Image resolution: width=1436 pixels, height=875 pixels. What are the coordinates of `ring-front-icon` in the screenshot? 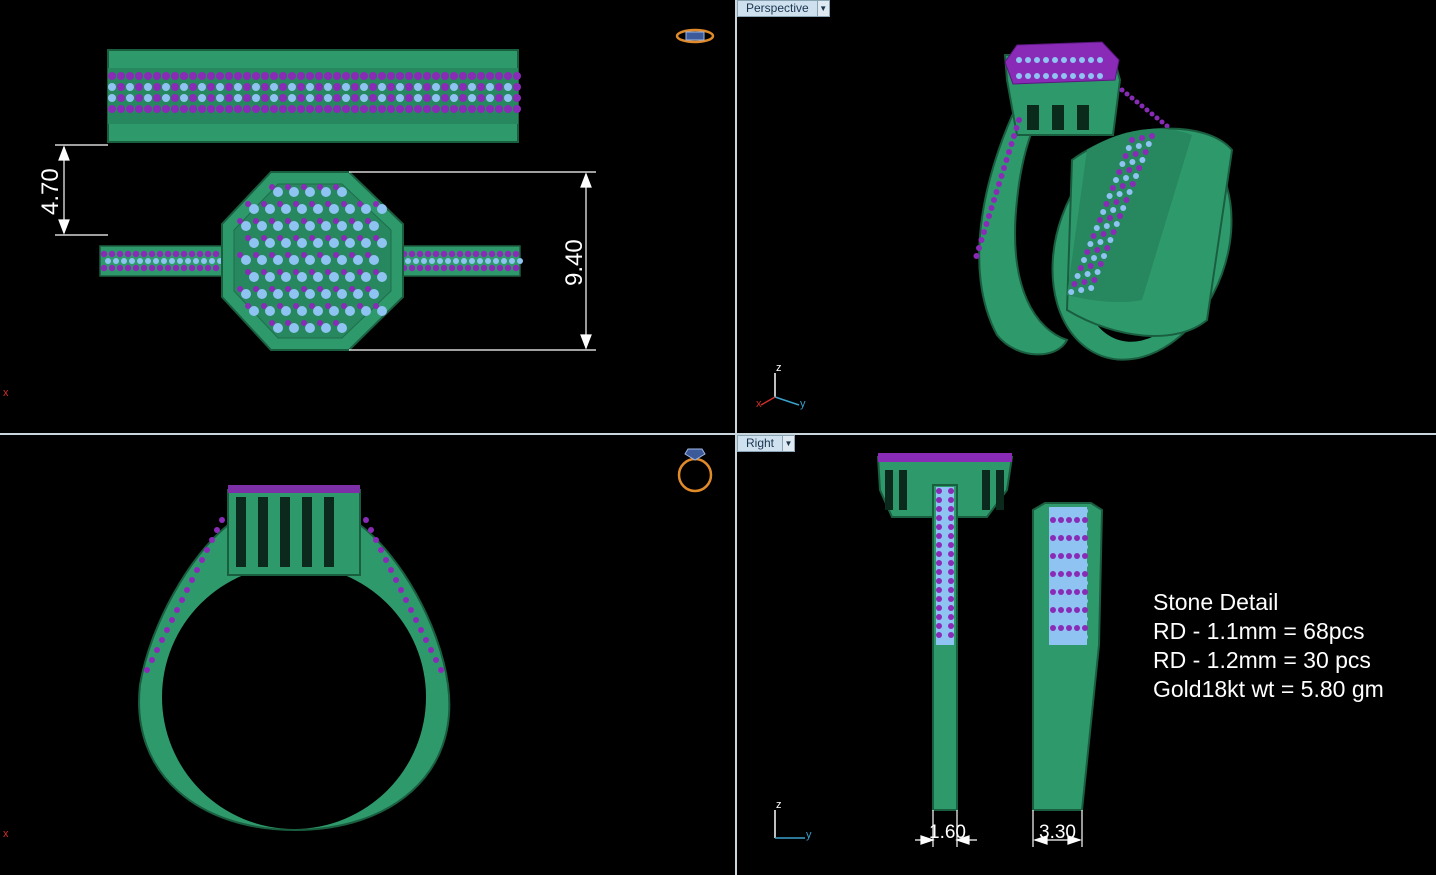 It's located at (695, 469).